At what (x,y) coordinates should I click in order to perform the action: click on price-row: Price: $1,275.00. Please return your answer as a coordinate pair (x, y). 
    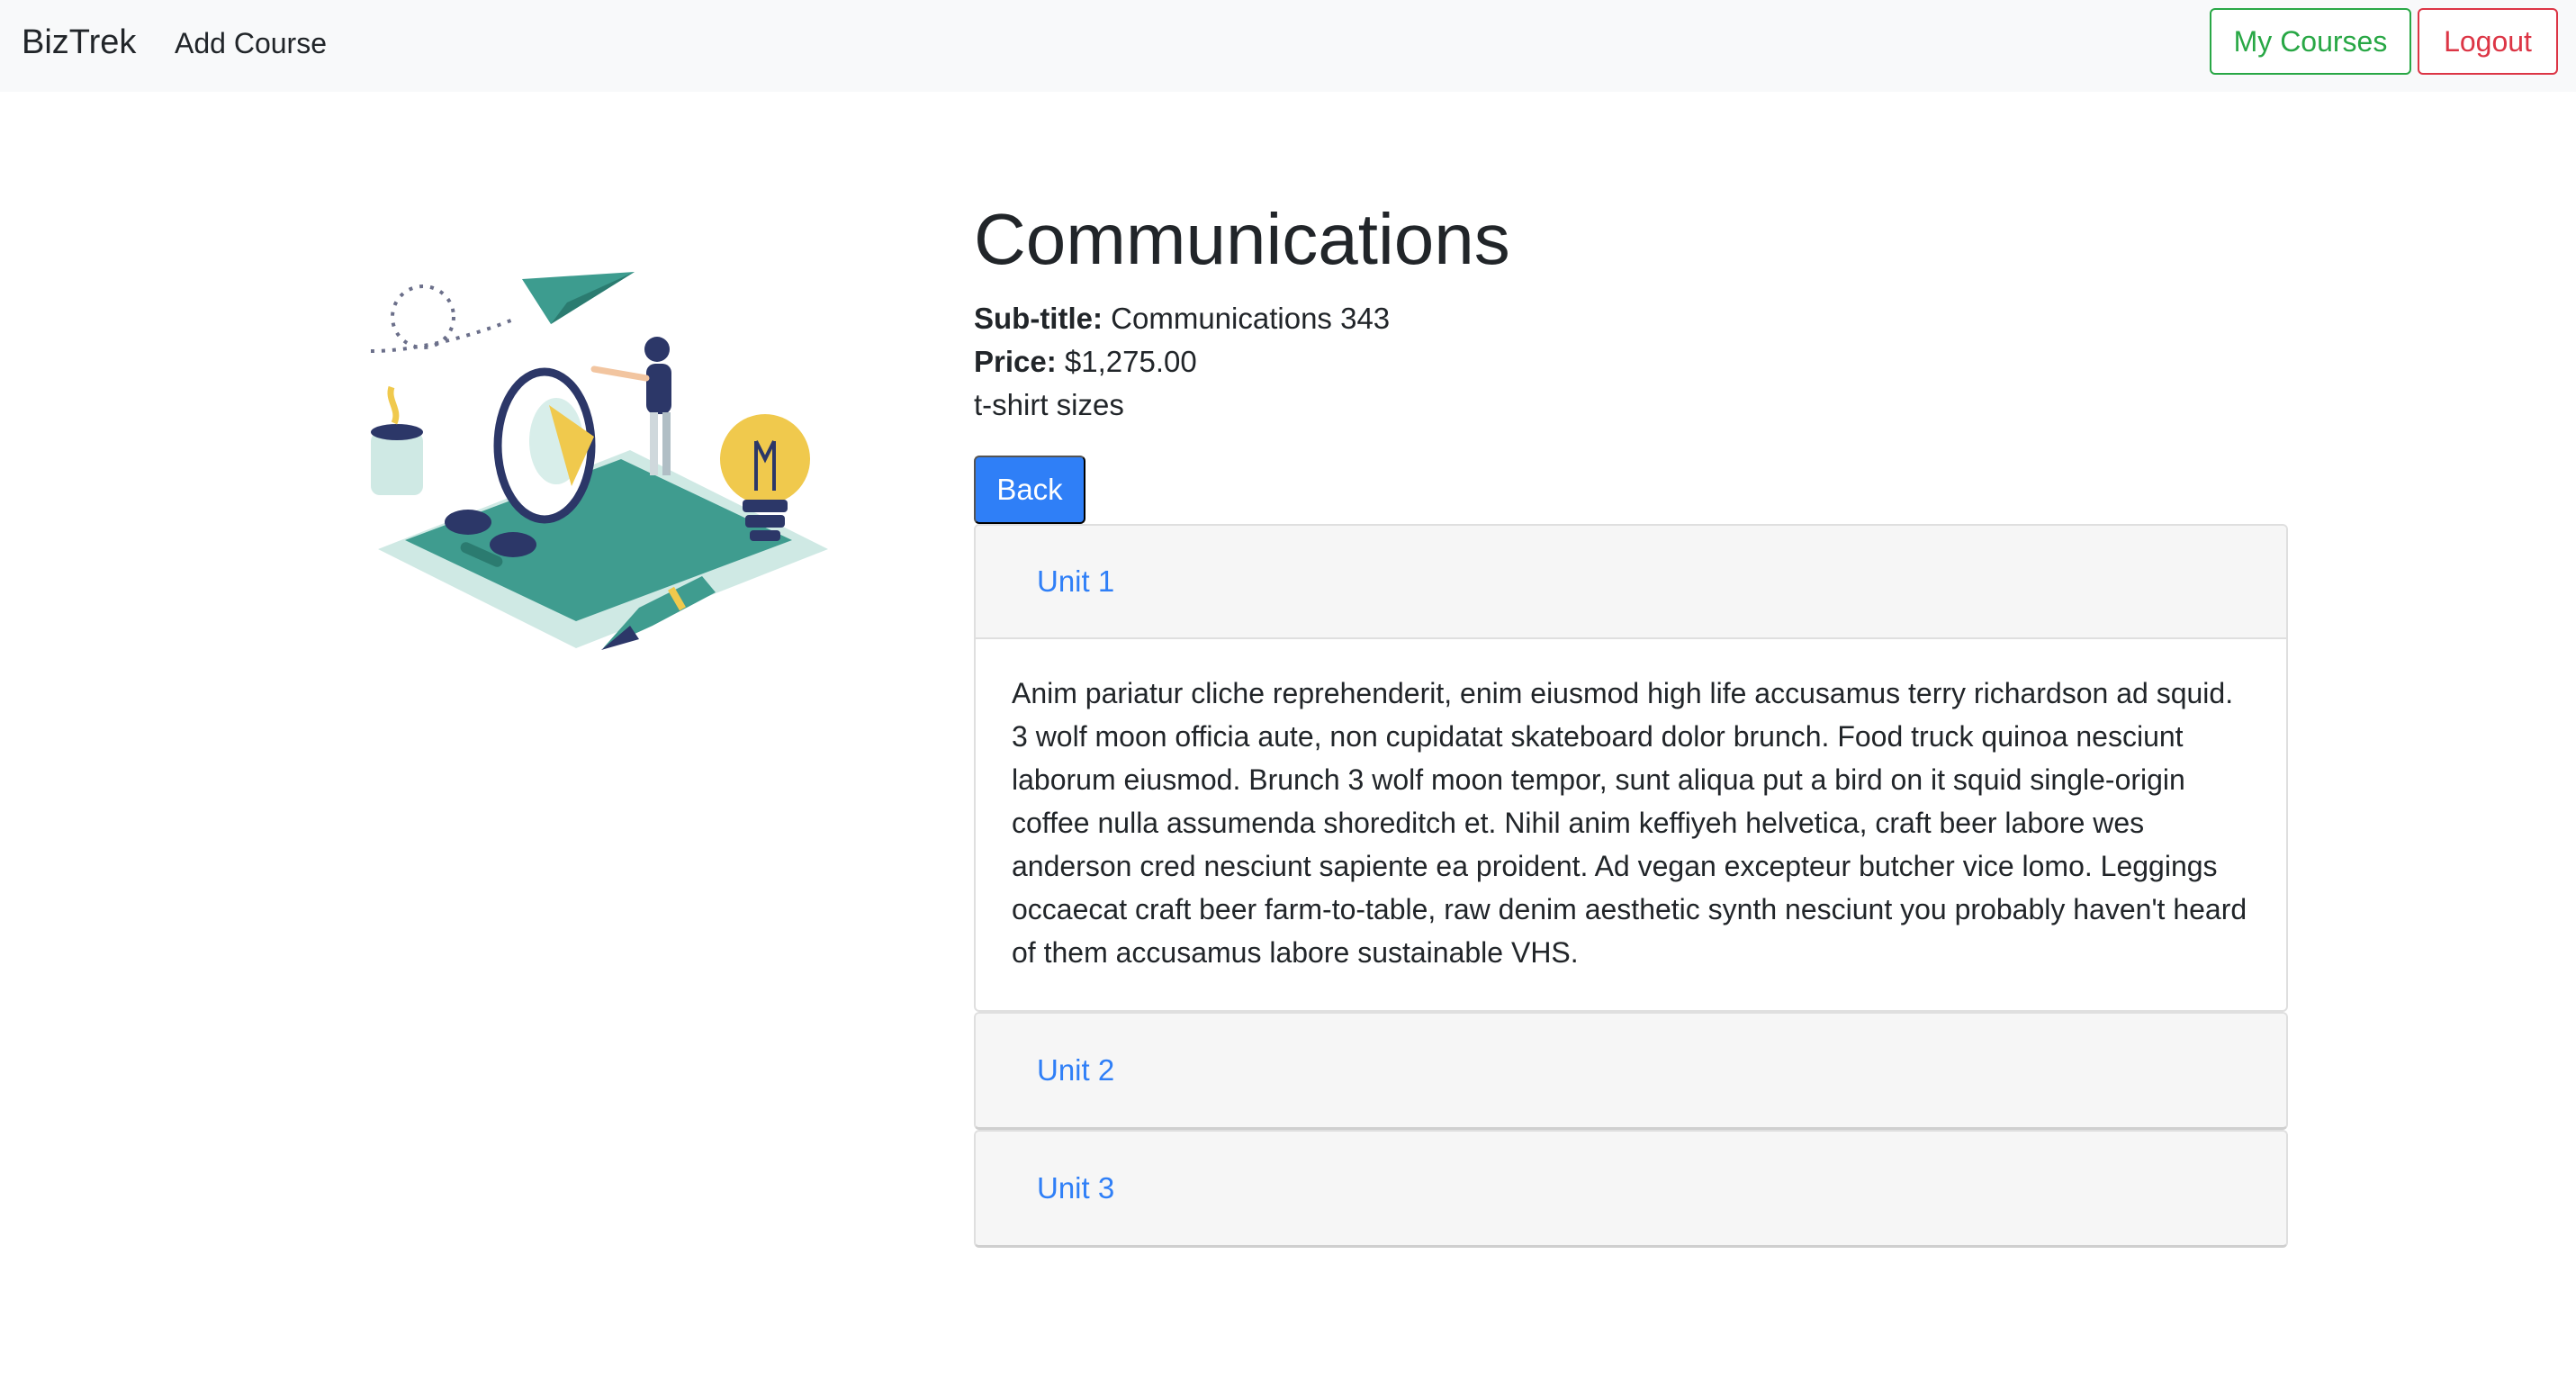
    Looking at the image, I should click on (1085, 362).